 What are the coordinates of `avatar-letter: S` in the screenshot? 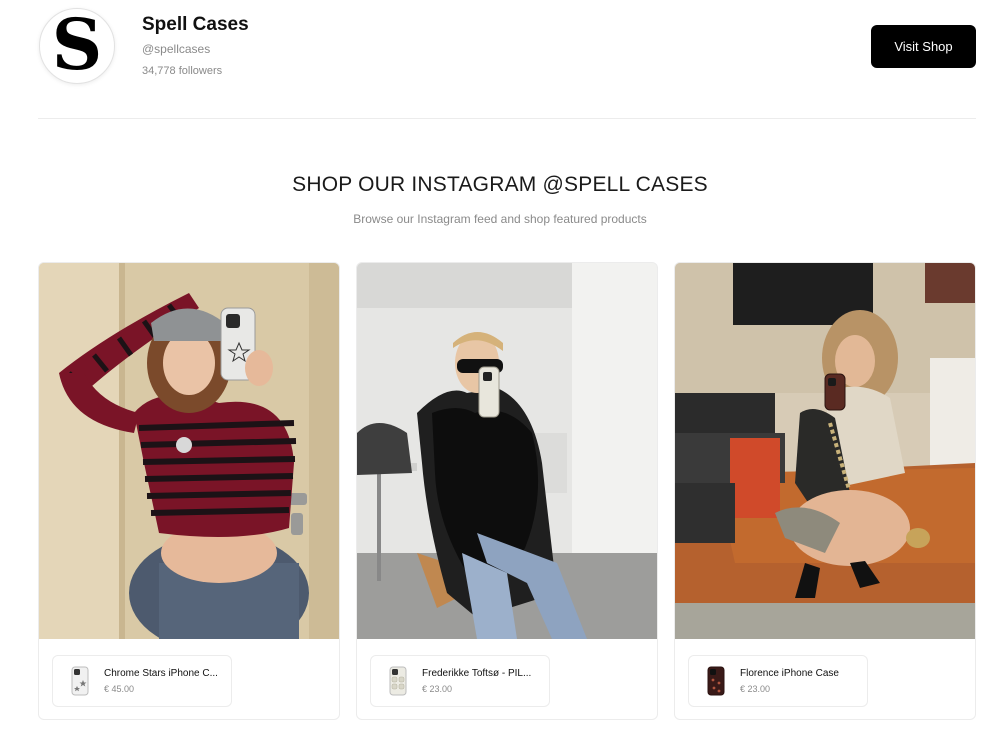 It's located at (77, 46).